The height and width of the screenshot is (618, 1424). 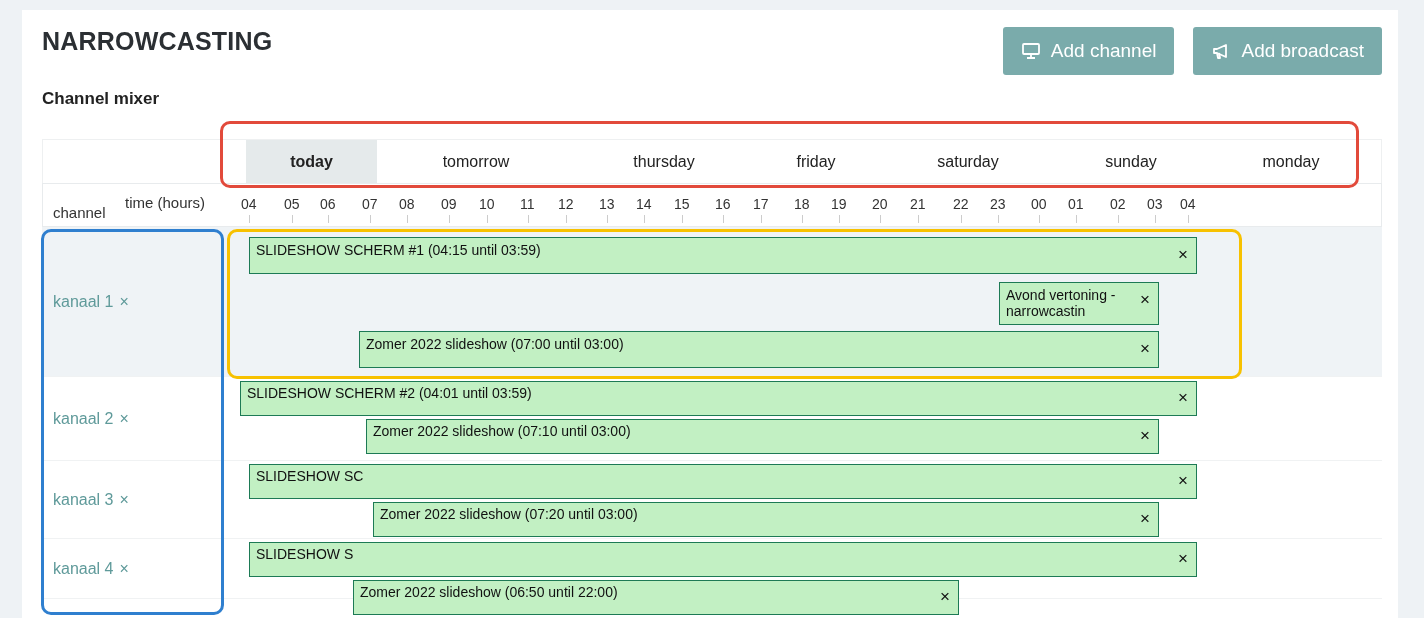 What do you see at coordinates (79, 213) in the screenshot?
I see `axis-label: channel` at bounding box center [79, 213].